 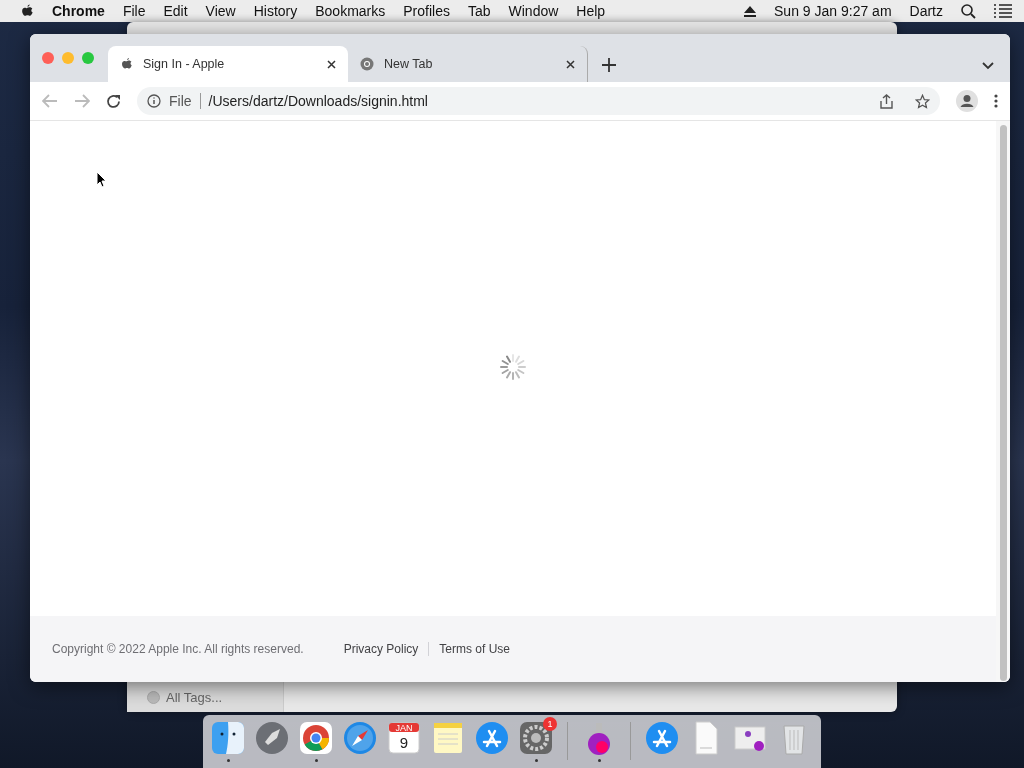 I want to click on close-button, so click(x=48, y=58).